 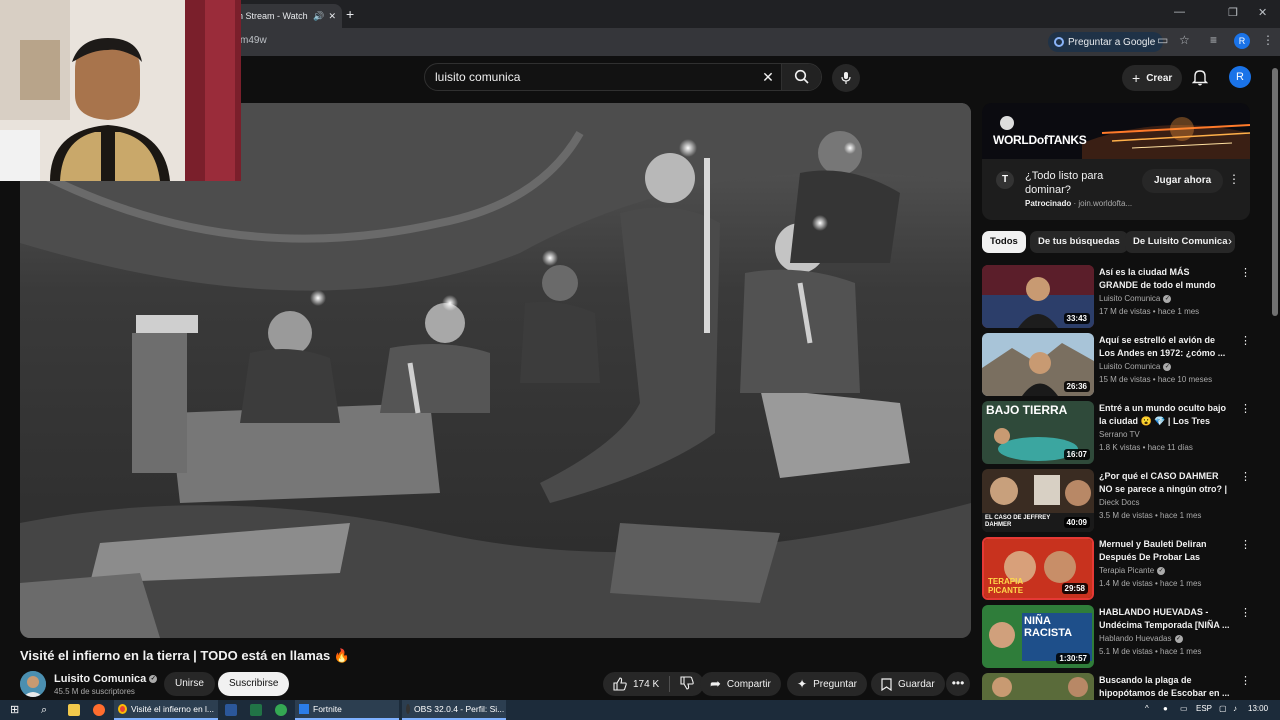 I want to click on file-explorer-icon, so click(x=74, y=710).